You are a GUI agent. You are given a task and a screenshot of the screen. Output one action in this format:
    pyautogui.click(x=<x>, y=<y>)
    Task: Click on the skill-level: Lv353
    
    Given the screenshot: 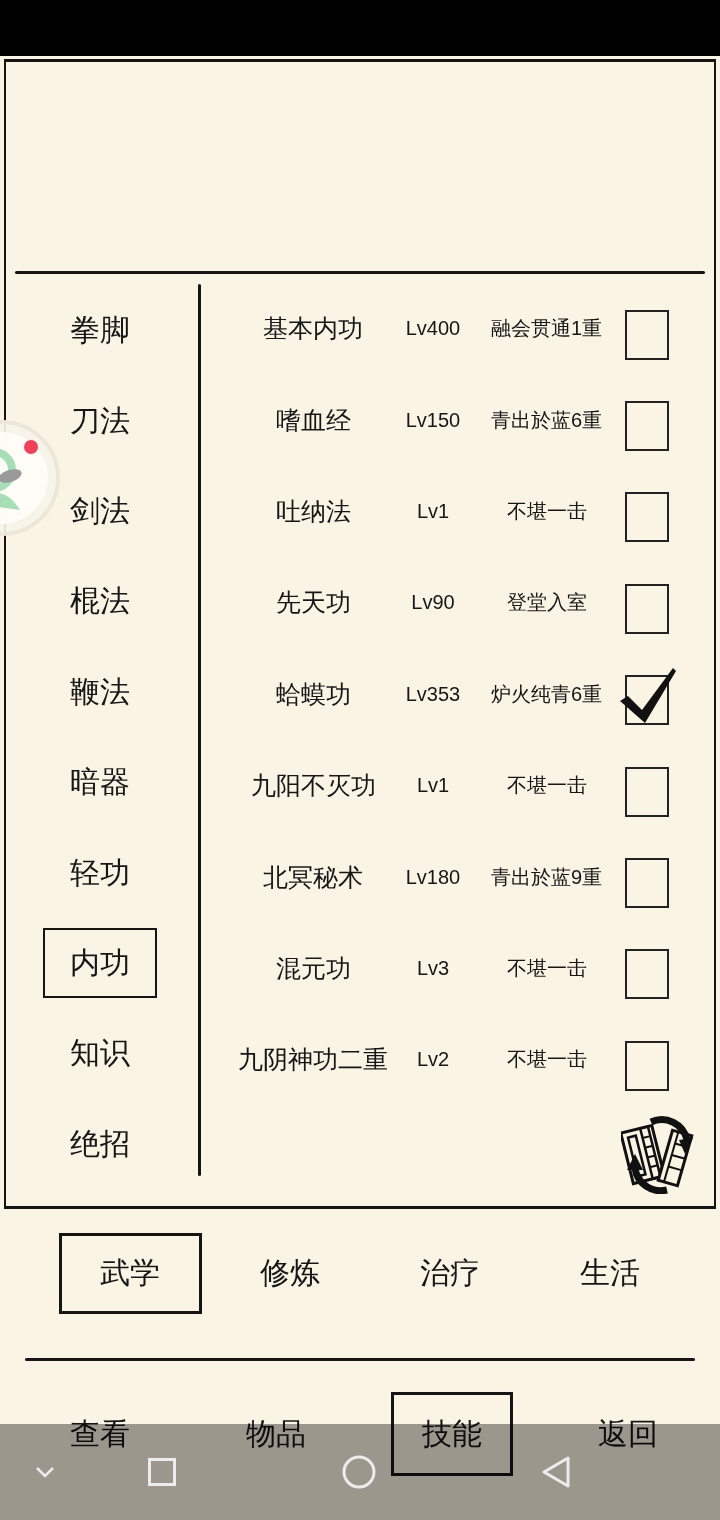 What is the action you would take?
    pyautogui.click(x=433, y=694)
    